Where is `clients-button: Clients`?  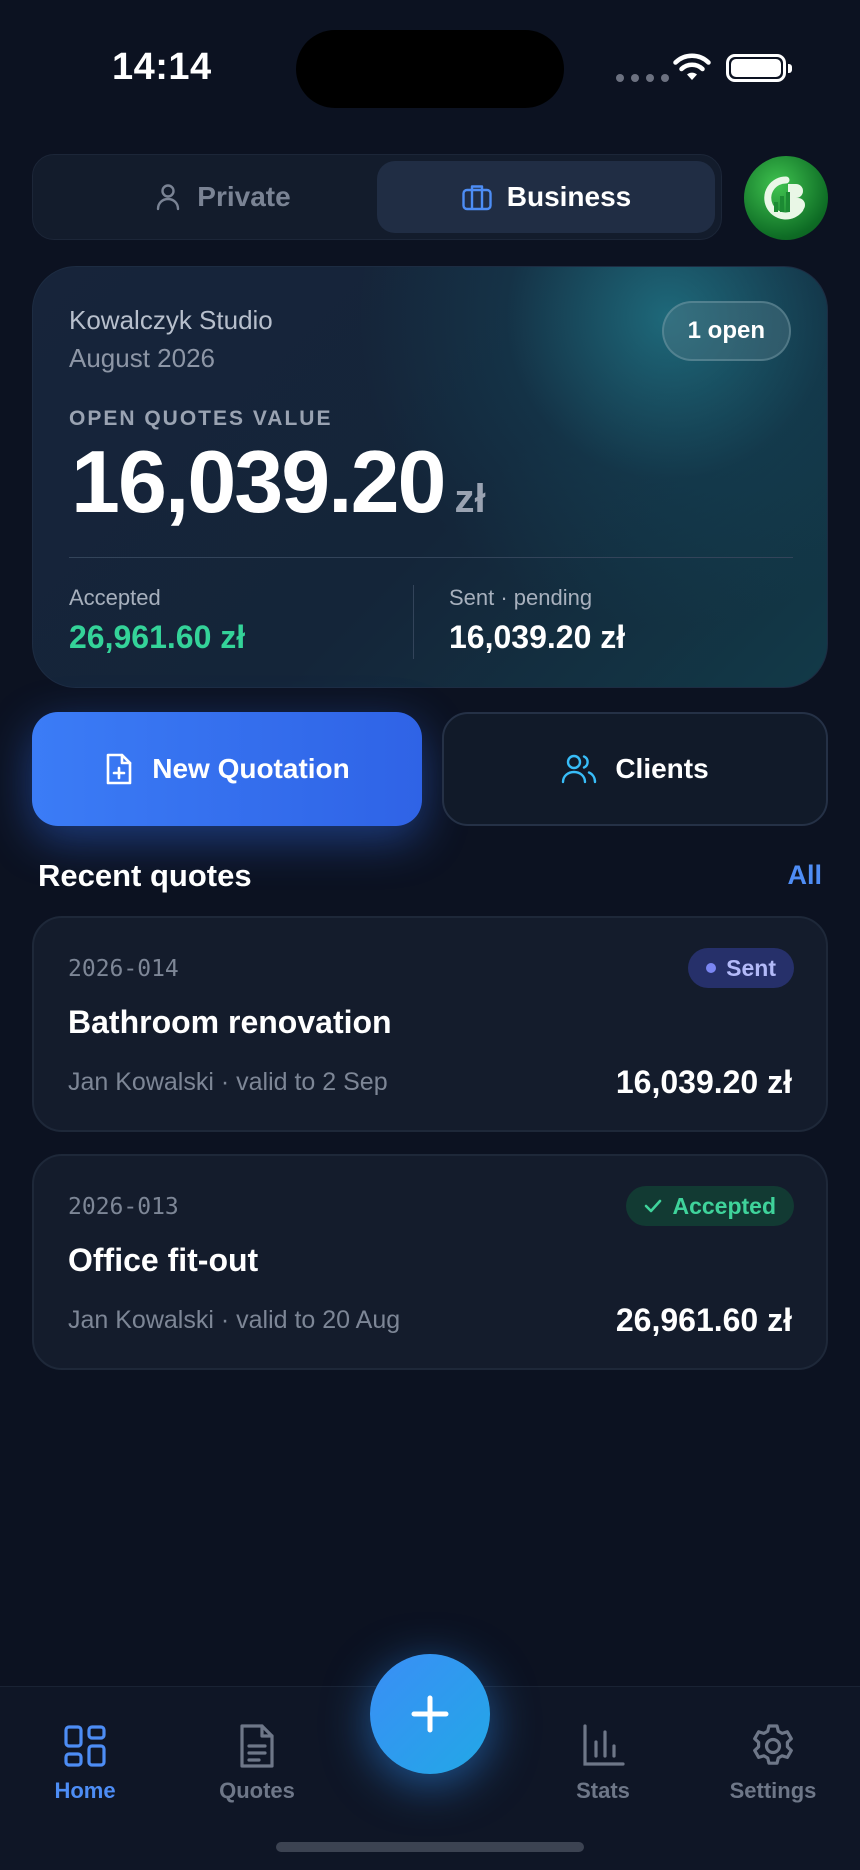
clients-button: Clients is located at coordinates (635, 769).